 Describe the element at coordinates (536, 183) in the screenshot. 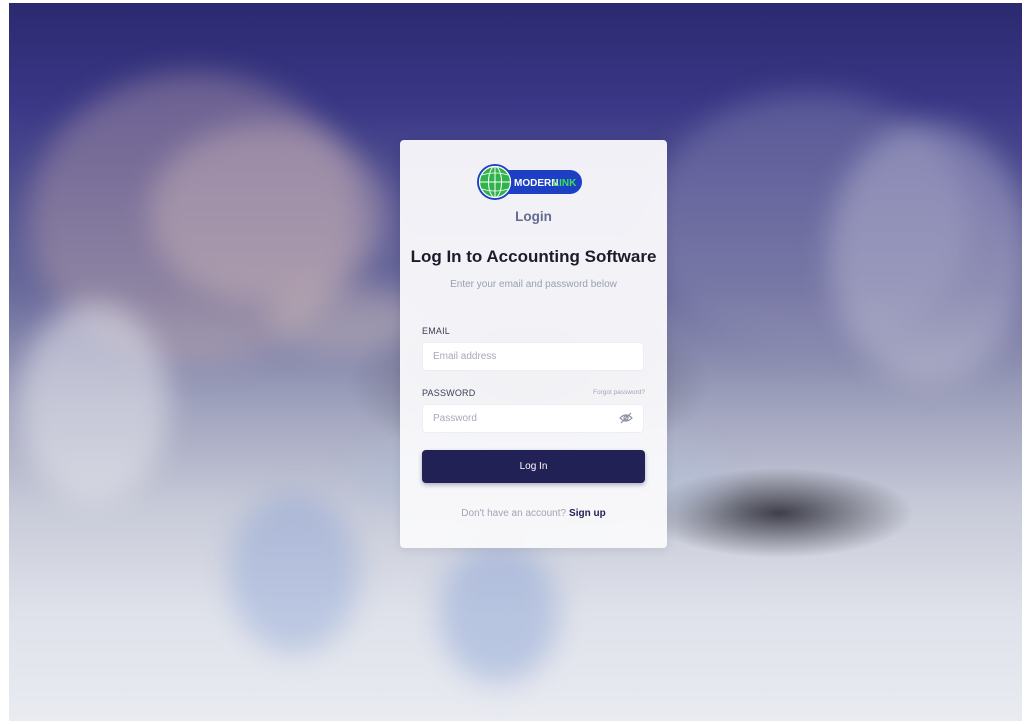

I see `svg-text: MODERN` at that location.